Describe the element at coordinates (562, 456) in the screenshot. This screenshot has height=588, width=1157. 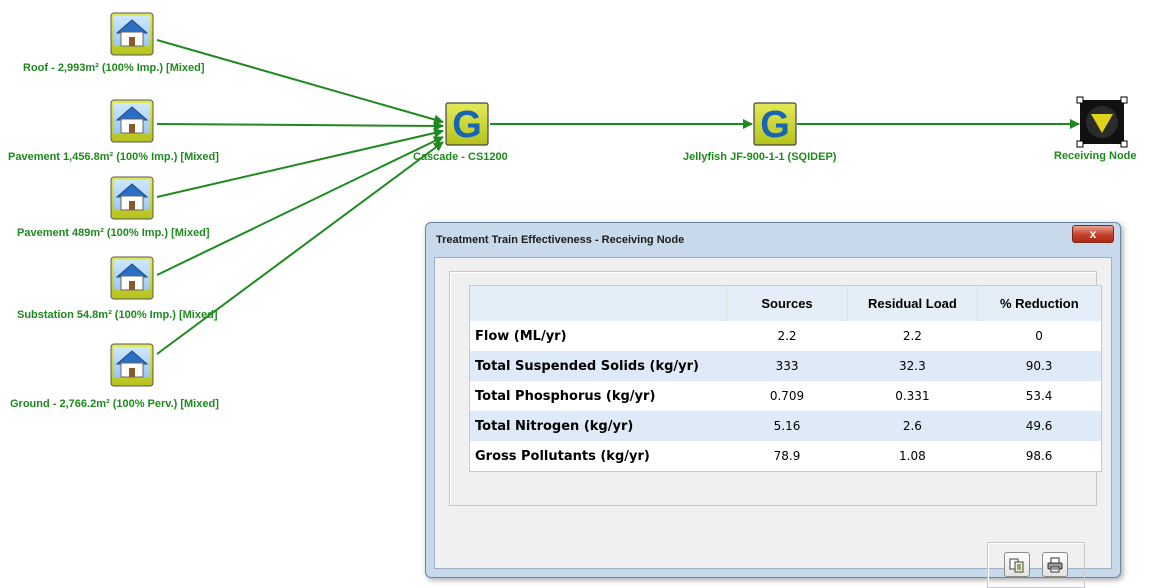
I see `row-label: Gross Pollutants (kg/yr)` at that location.